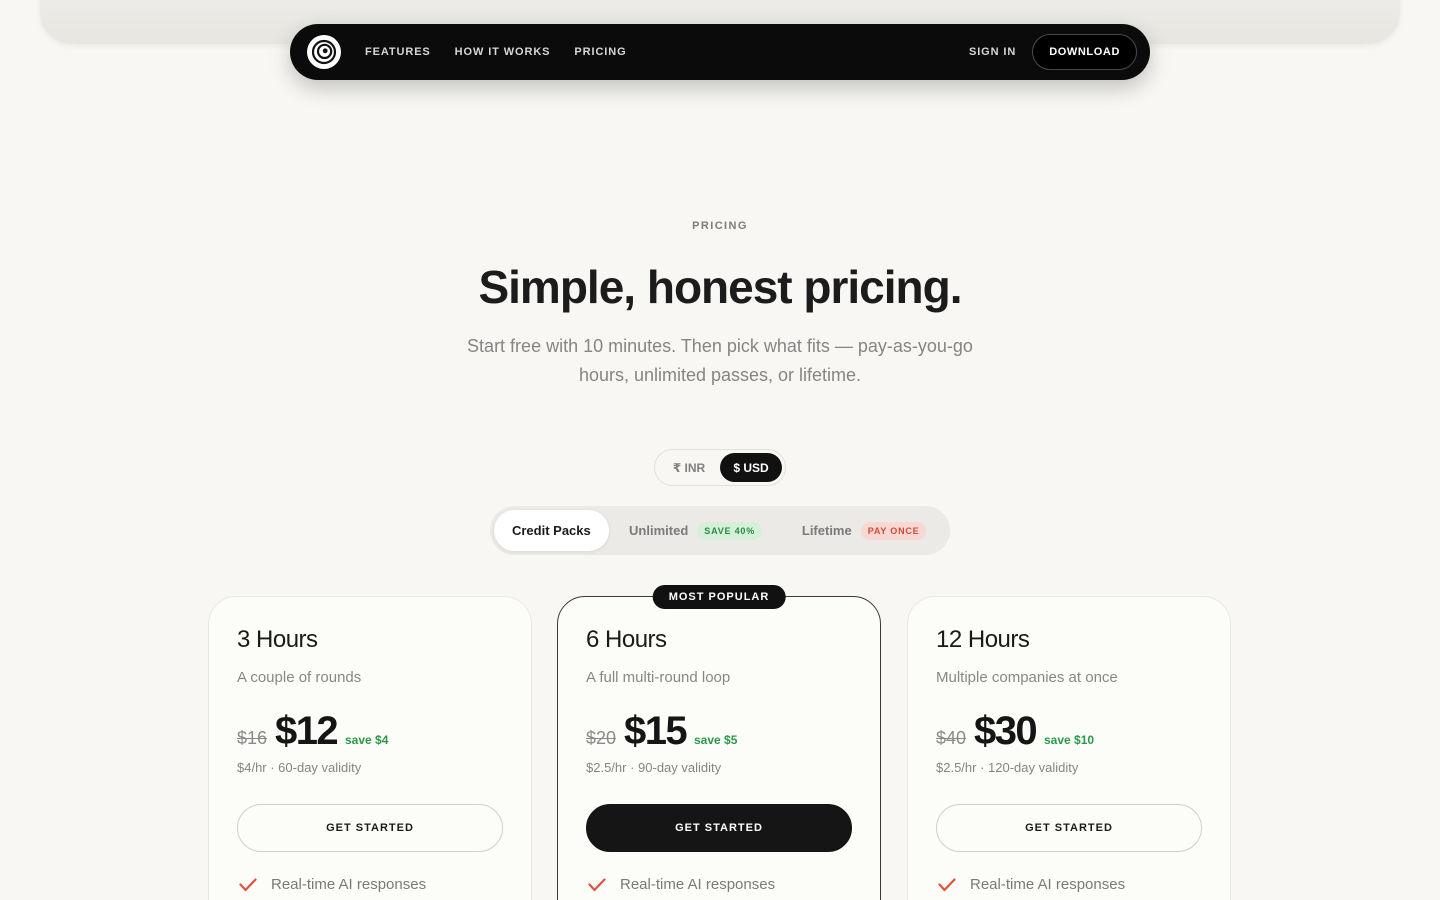 Image resolution: width=1440 pixels, height=900 pixels. I want to click on sign-in-link: SIGN IN, so click(992, 52).